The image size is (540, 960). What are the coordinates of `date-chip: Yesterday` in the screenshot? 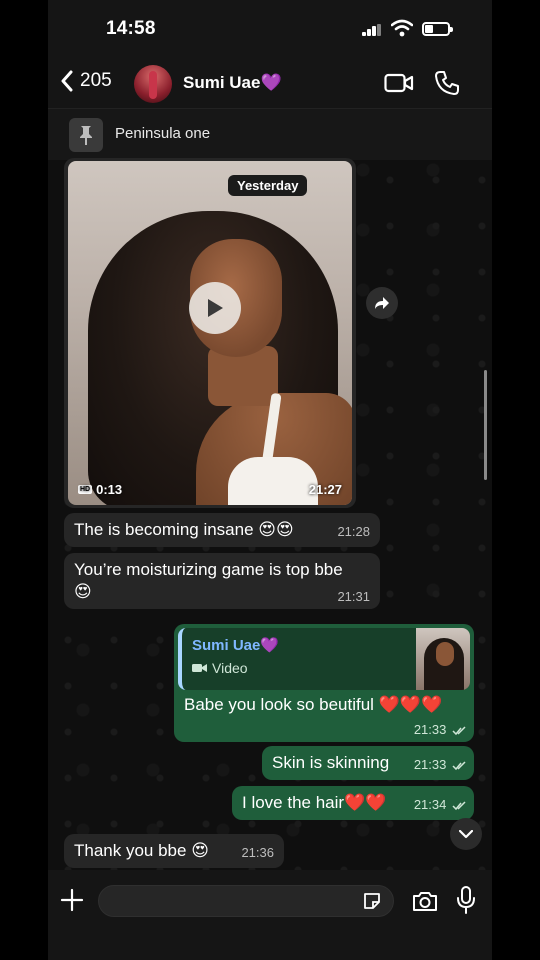 It's located at (268, 185).